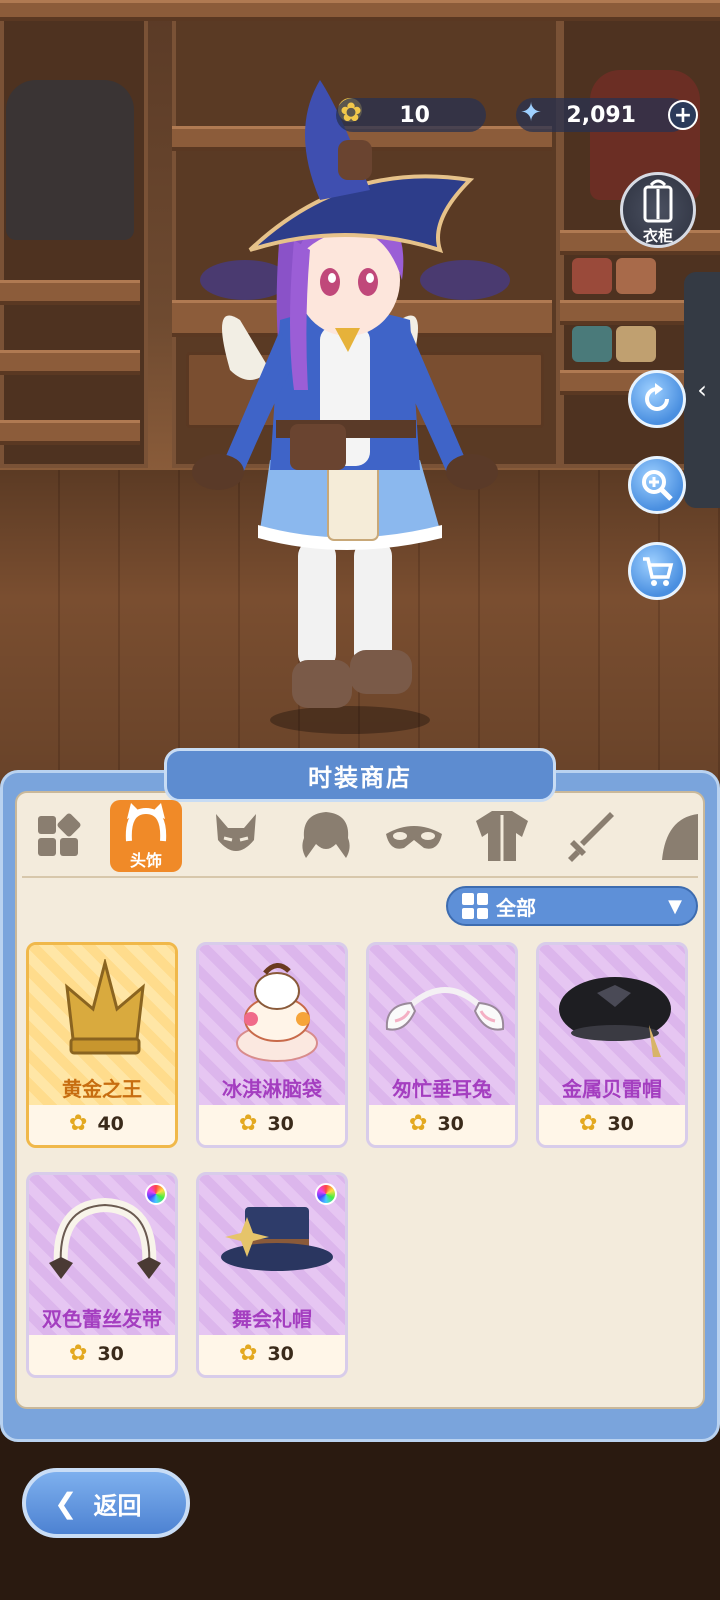 This screenshot has height=1600, width=720. I want to click on tab-all-categories, so click(58, 836).